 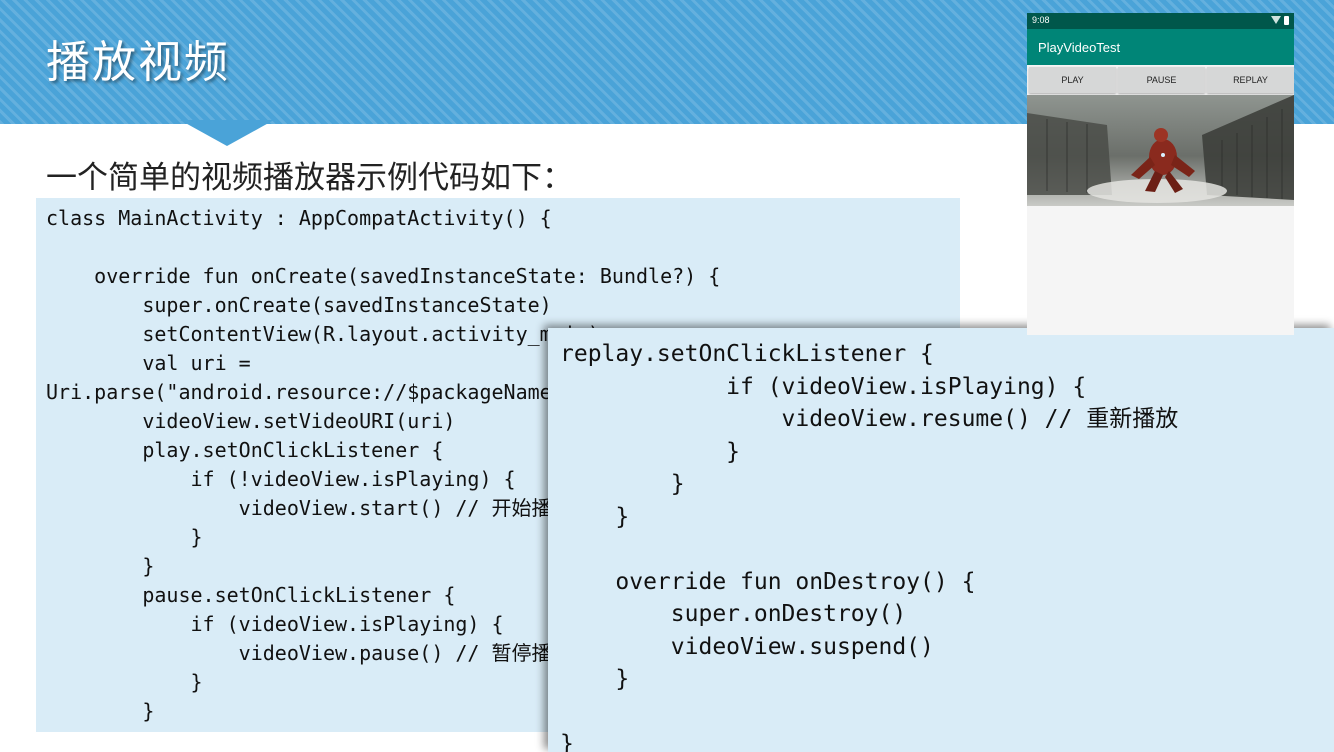 What do you see at coordinates (1041, 20) in the screenshot?
I see `status-time: 9:08` at bounding box center [1041, 20].